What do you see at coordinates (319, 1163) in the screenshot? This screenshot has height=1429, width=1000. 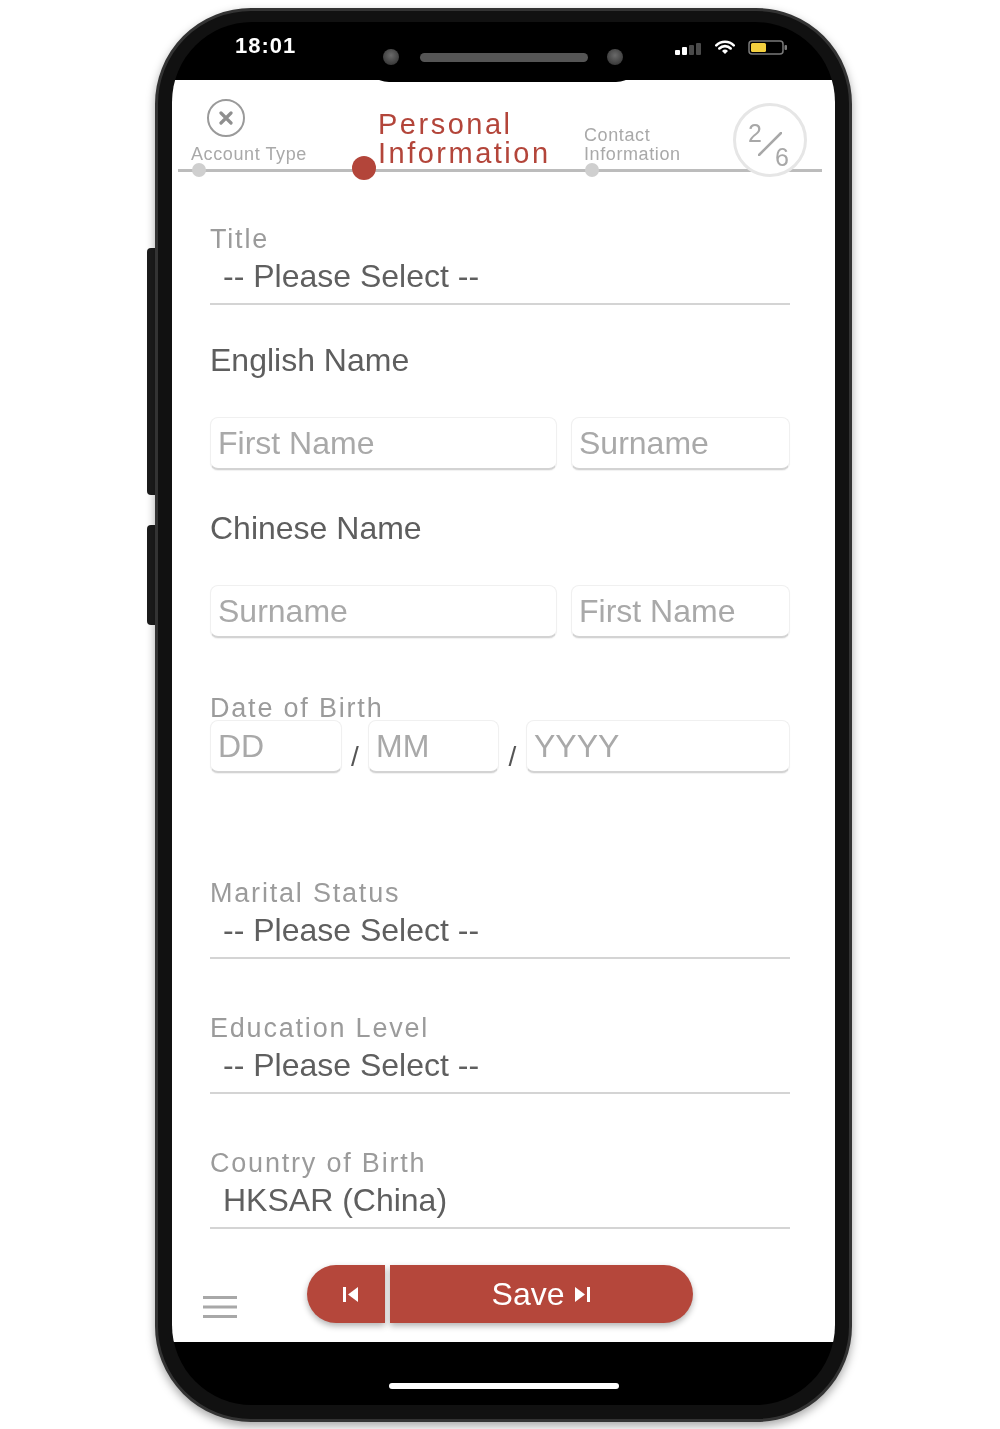 I see `field-label: Country of Birth` at bounding box center [319, 1163].